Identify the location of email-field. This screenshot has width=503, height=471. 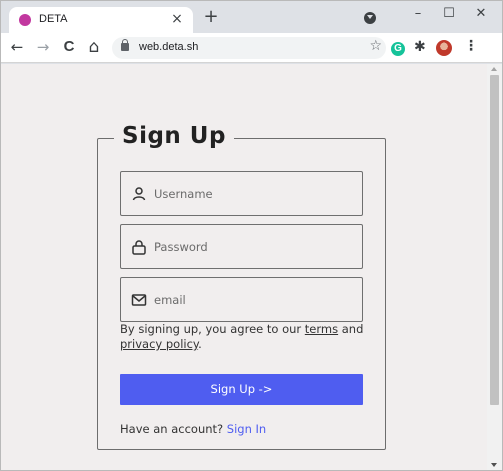
(241, 299).